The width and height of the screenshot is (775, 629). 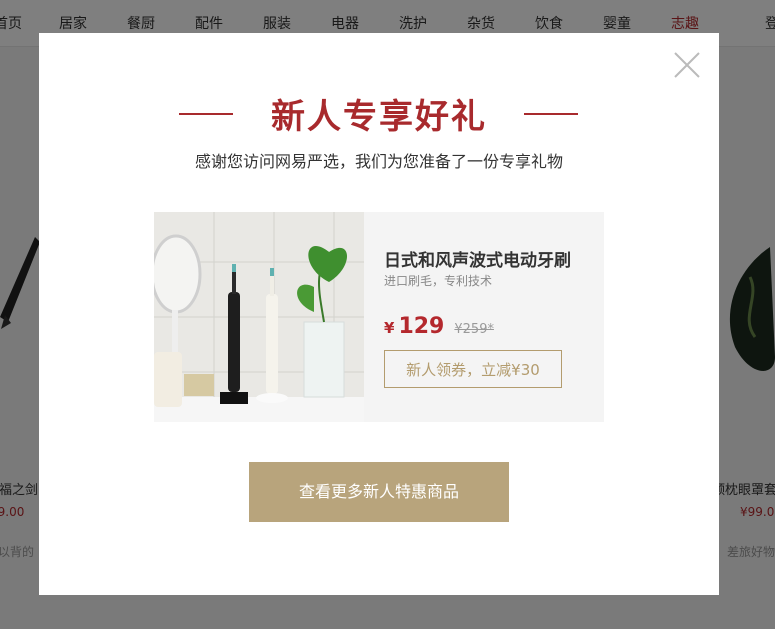 What do you see at coordinates (379, 492) in the screenshot?
I see `view-more-button: 查看更多新人特惠商品` at bounding box center [379, 492].